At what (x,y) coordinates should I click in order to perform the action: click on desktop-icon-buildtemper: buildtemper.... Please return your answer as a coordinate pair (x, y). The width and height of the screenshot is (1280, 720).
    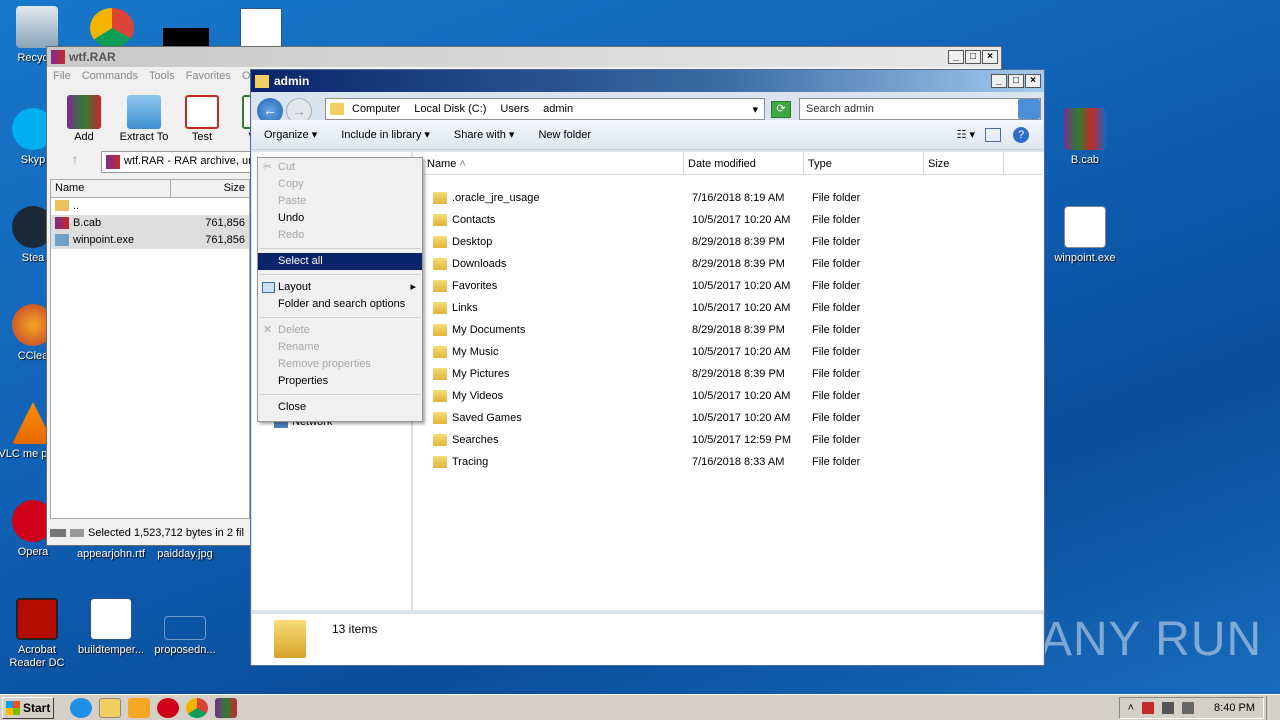
    Looking at the image, I should click on (111, 627).